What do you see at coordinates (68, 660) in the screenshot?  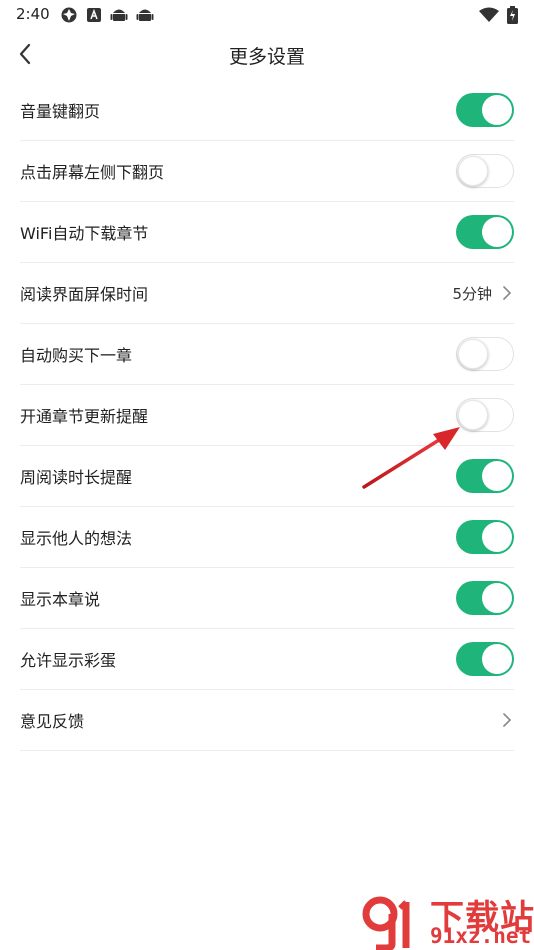 I see `setting-label: 允许显示彩蛋` at bounding box center [68, 660].